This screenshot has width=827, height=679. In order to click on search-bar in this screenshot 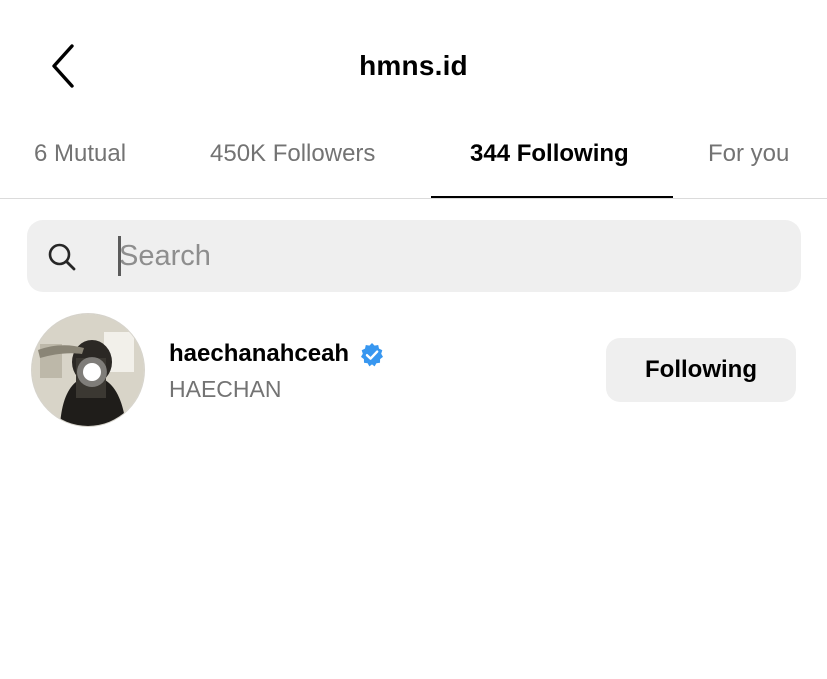, I will do `click(414, 256)`.